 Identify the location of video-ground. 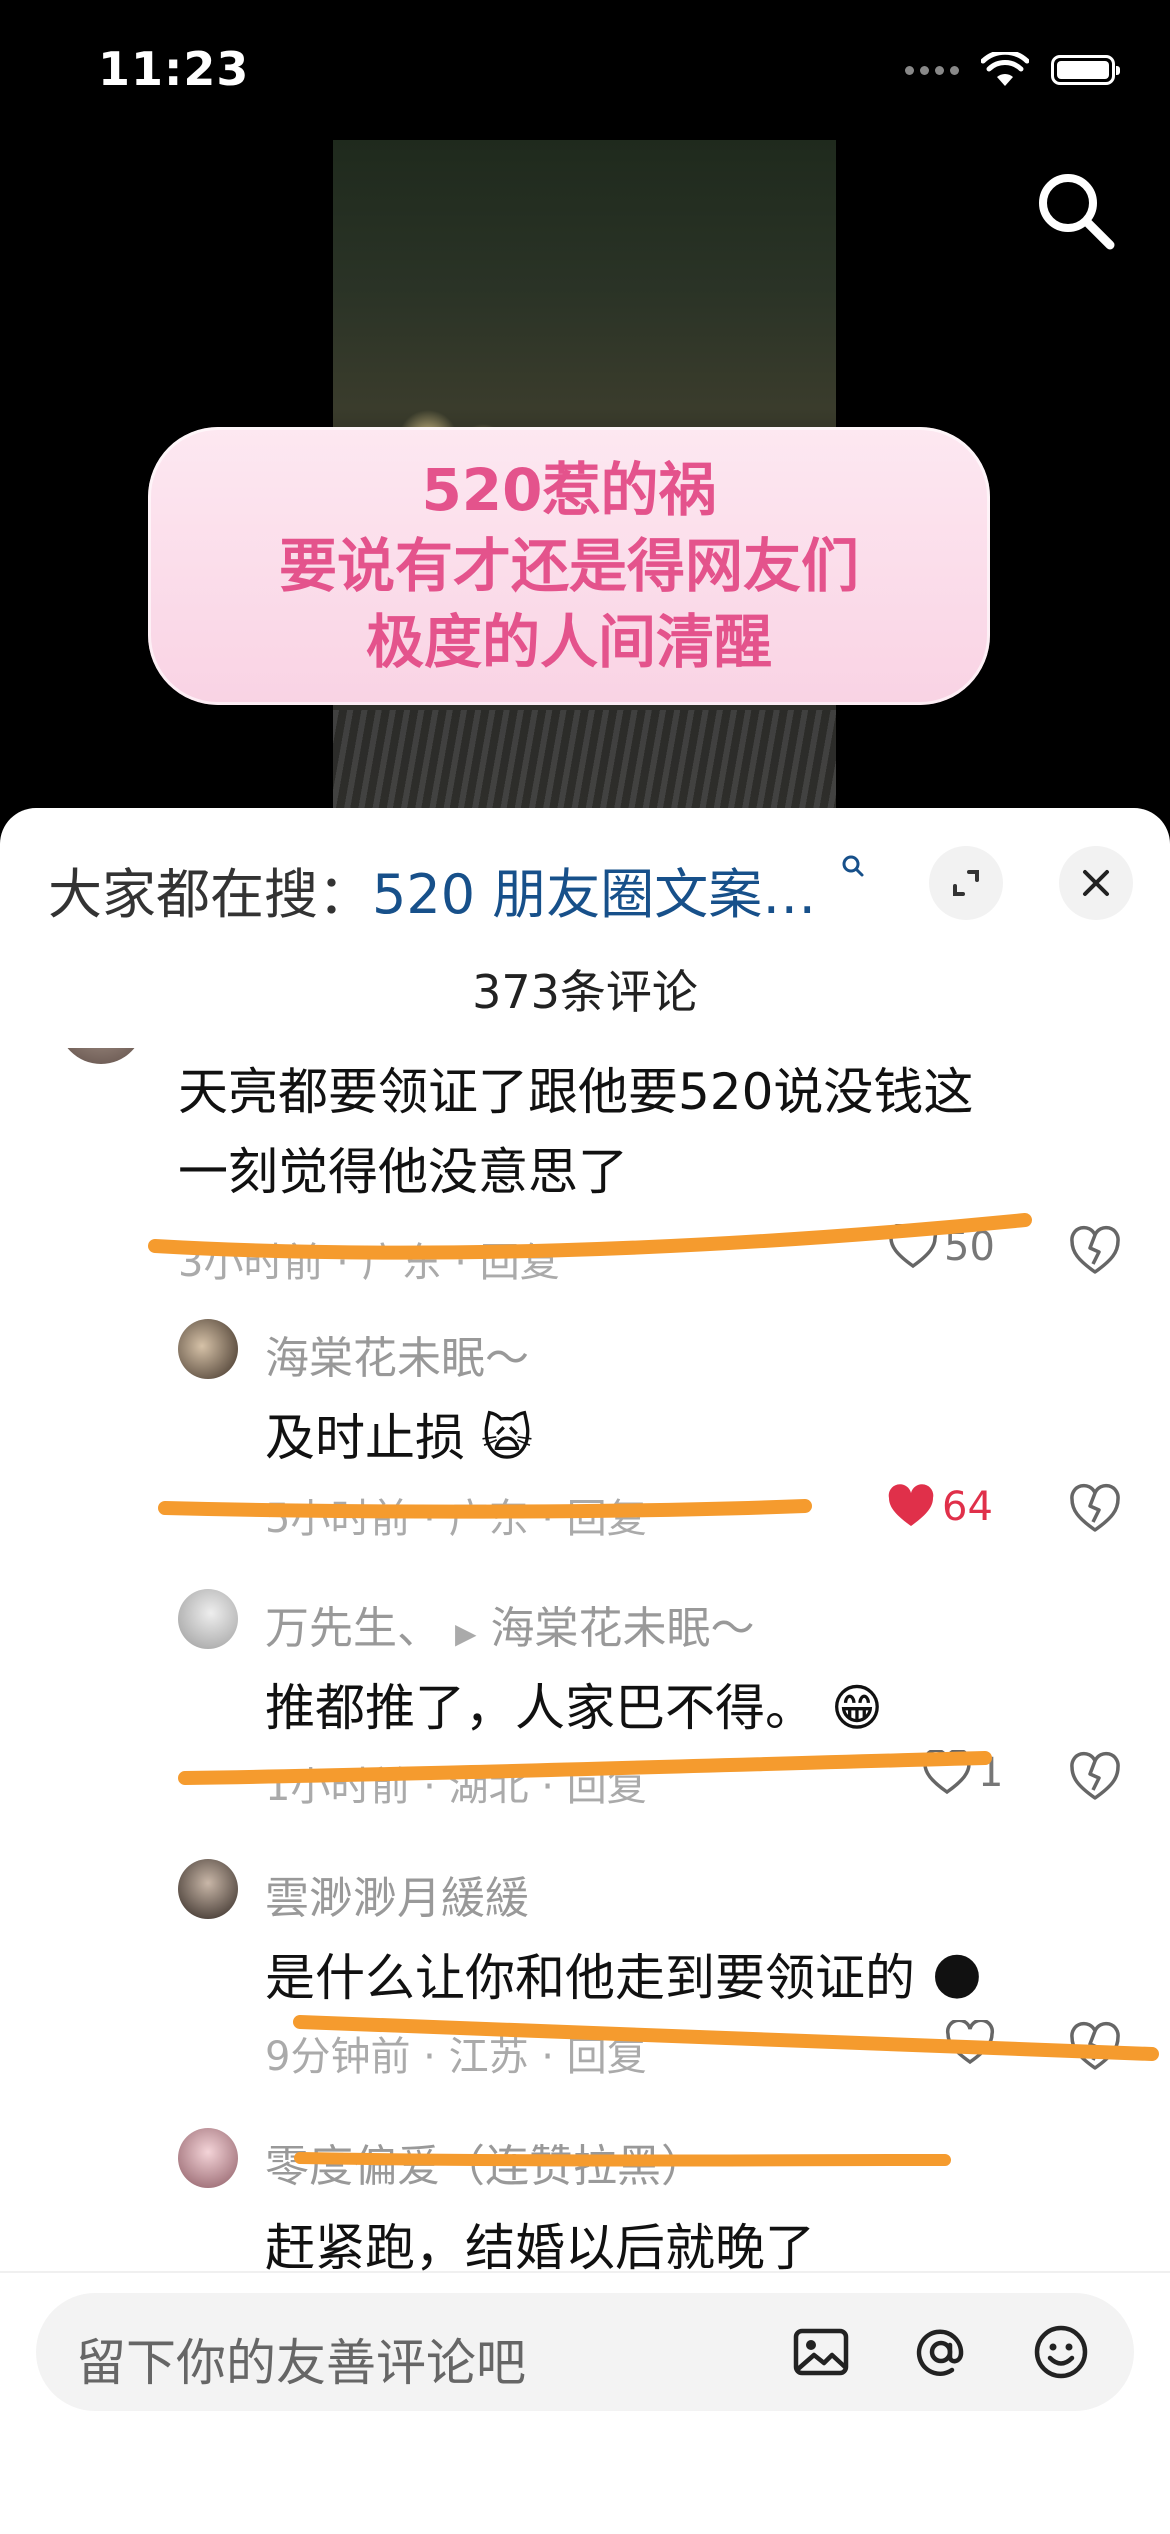
(584, 760).